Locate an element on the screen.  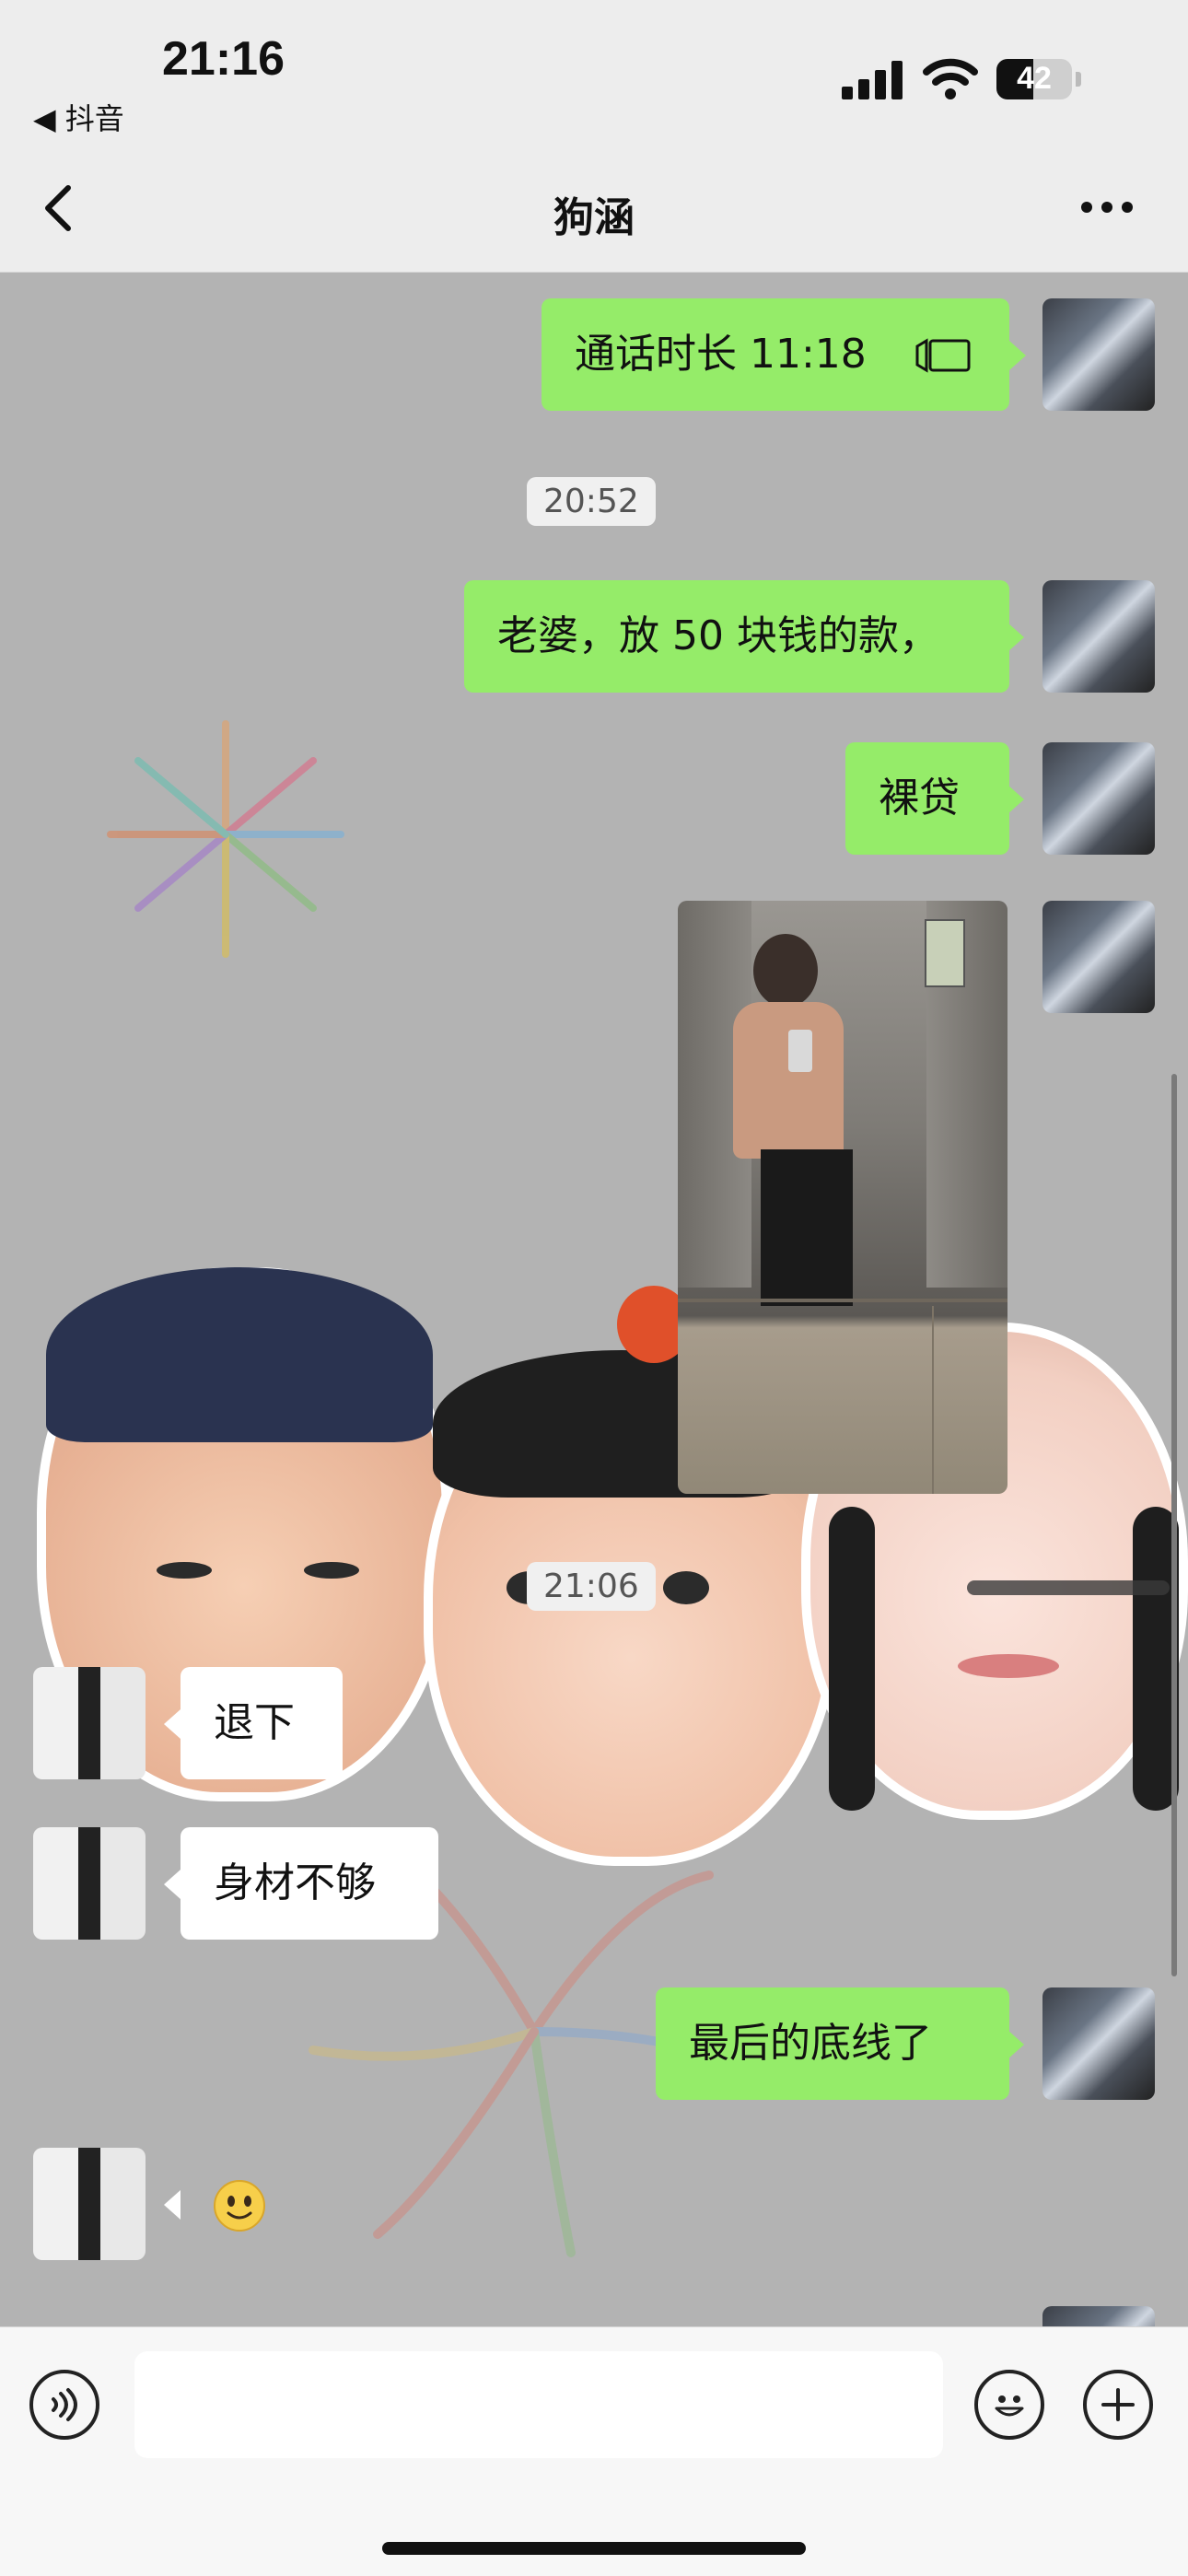
door-seam is located at coordinates (933, 1400).